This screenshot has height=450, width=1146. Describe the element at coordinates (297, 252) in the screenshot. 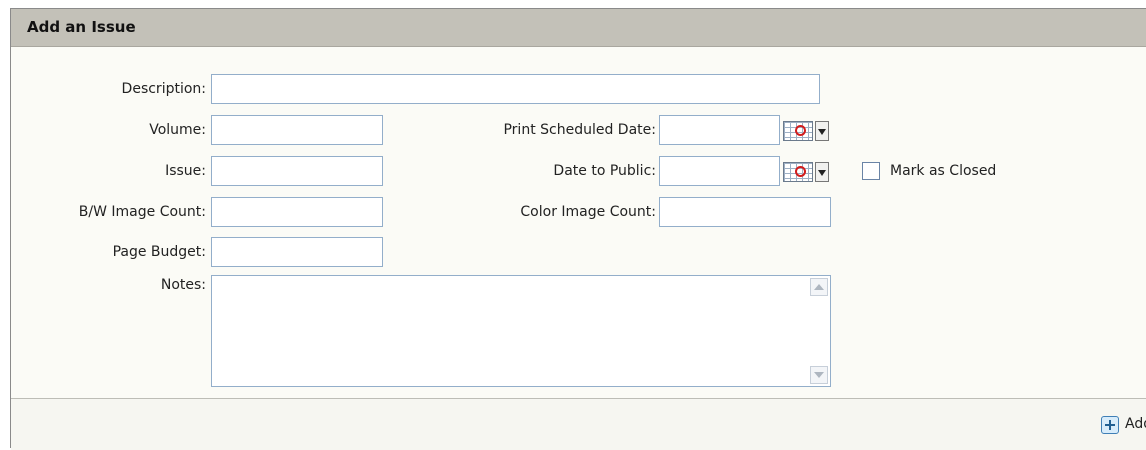

I see `page-budget-input` at that location.